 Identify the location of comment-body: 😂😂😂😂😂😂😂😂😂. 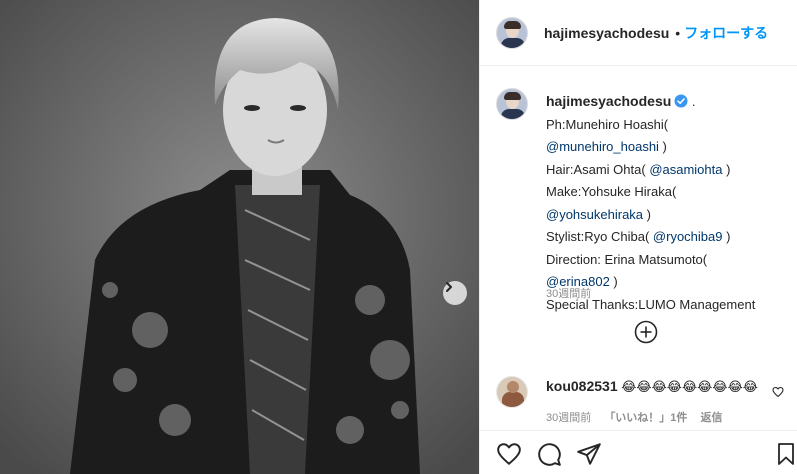
(689, 386).